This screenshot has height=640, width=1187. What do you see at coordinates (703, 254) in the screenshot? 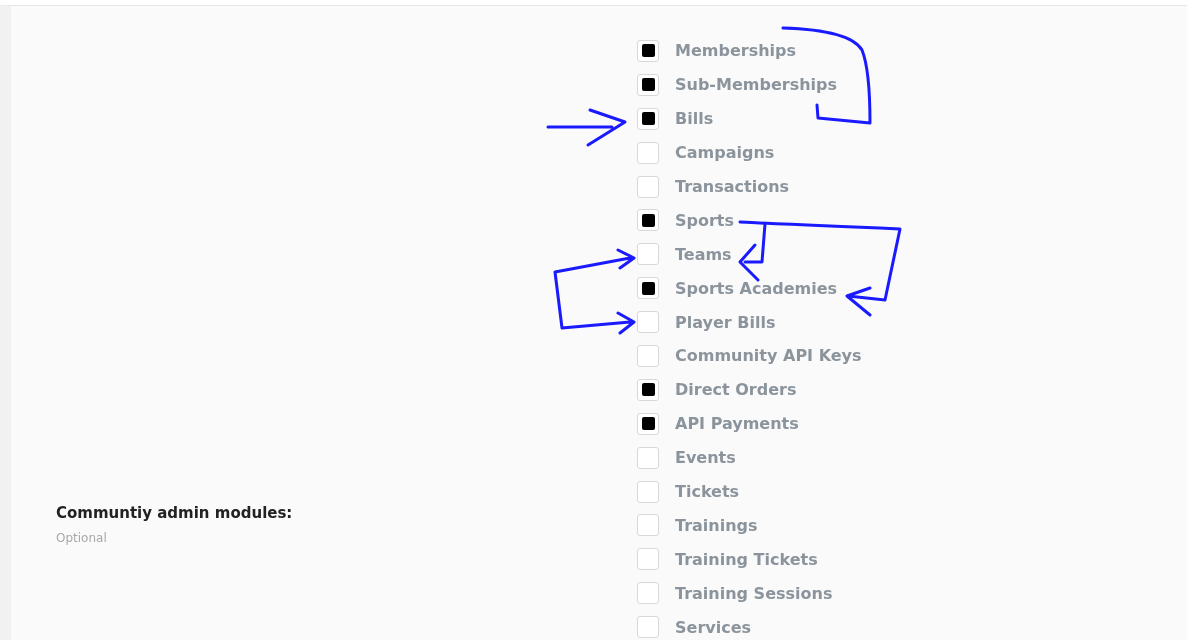
I see `checkbox-label: Teams` at bounding box center [703, 254].